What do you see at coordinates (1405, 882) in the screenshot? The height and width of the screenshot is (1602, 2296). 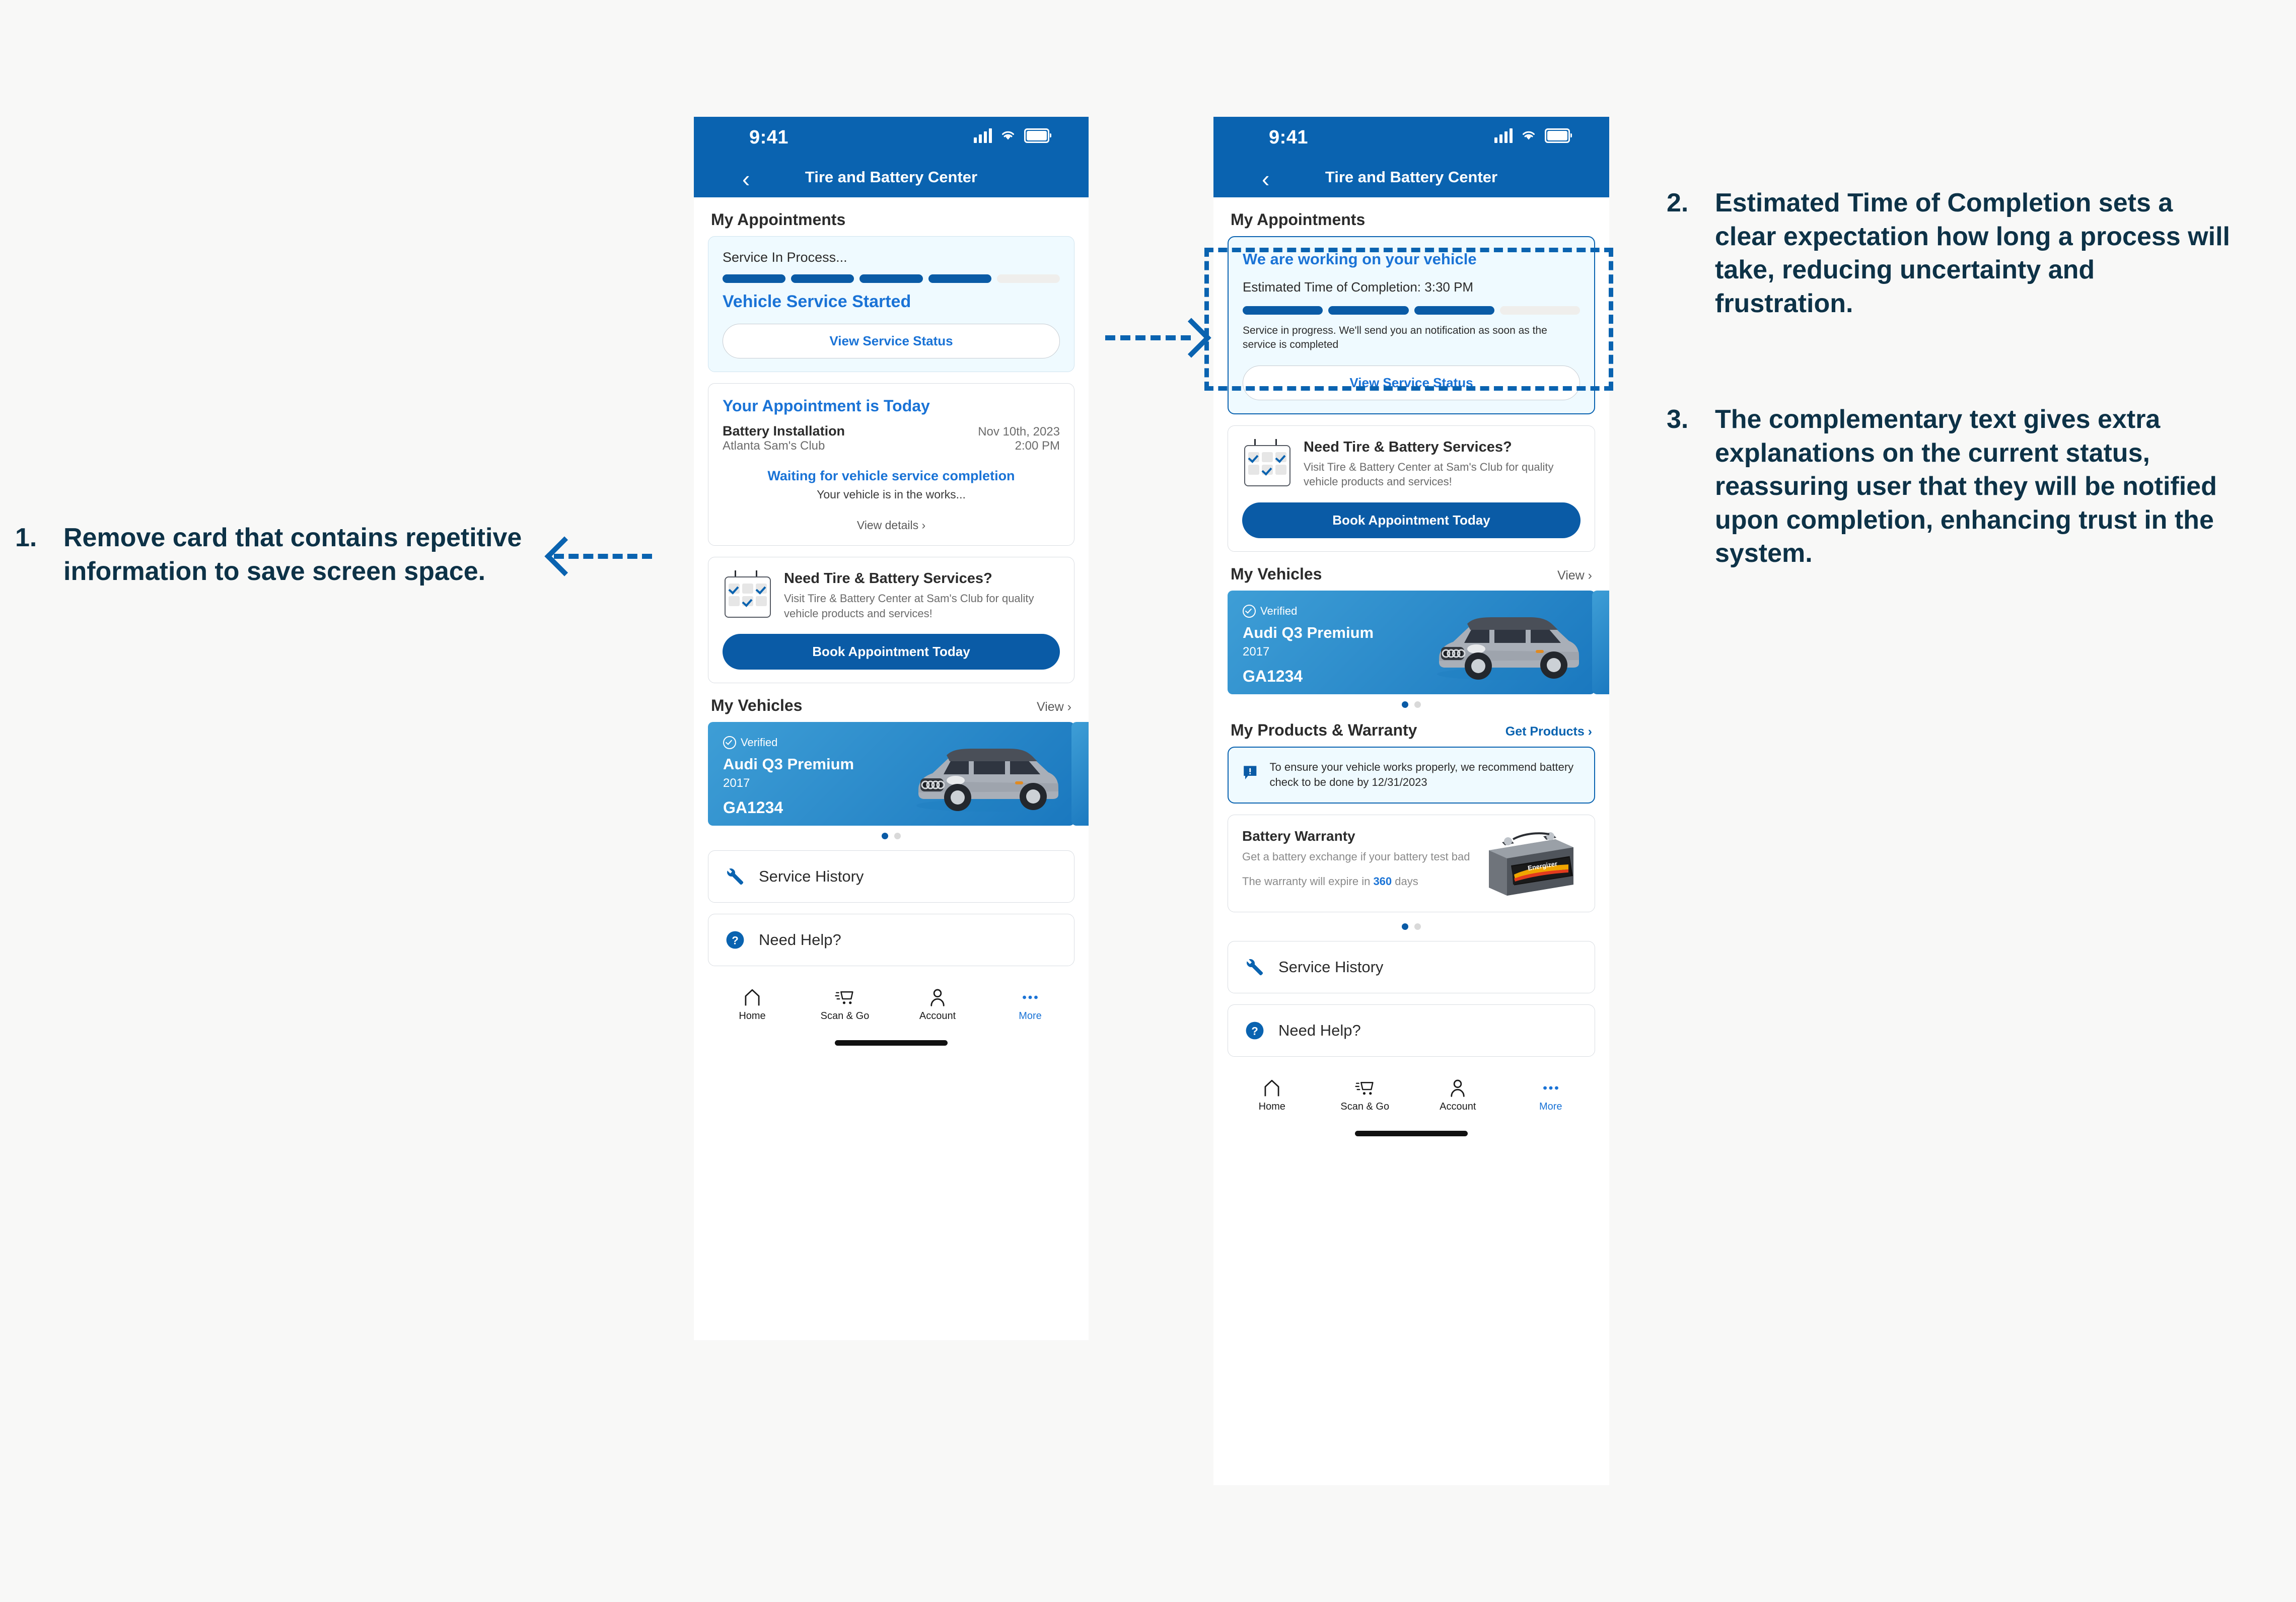 I see `warranty-expiry-suffix: days` at bounding box center [1405, 882].